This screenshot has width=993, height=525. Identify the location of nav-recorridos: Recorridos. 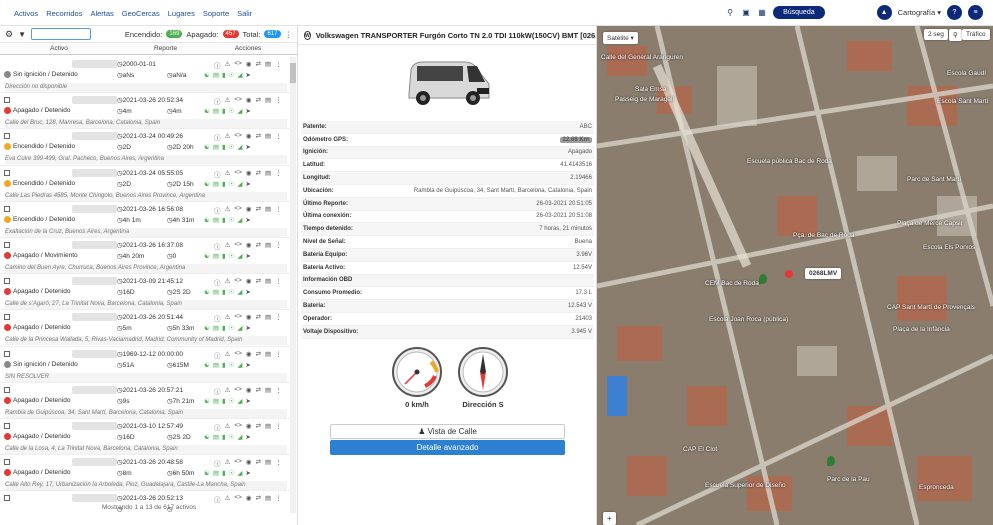
(64, 13).